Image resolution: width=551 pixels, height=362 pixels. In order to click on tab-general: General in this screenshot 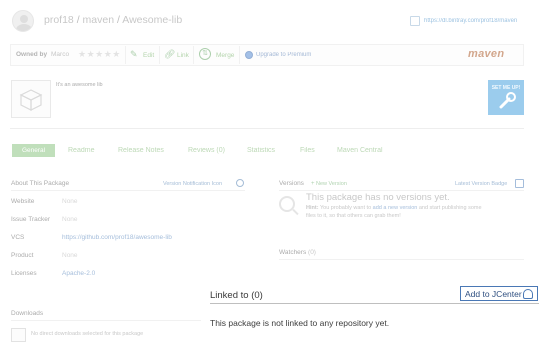, I will do `click(33, 150)`.